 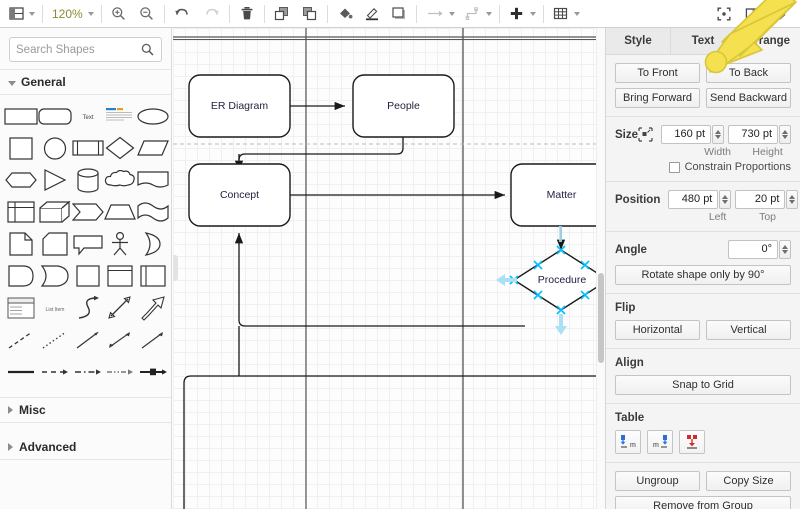 I want to click on shape-dash-dot-dot-arrow, so click(x=120, y=372).